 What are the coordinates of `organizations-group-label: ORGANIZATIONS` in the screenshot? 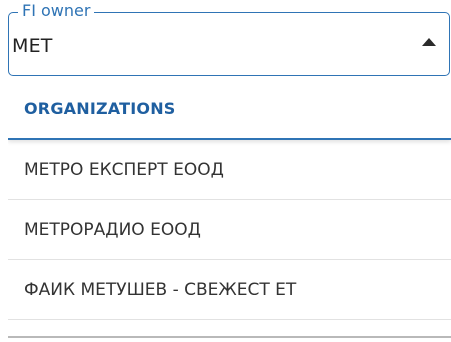 It's located at (100, 108).